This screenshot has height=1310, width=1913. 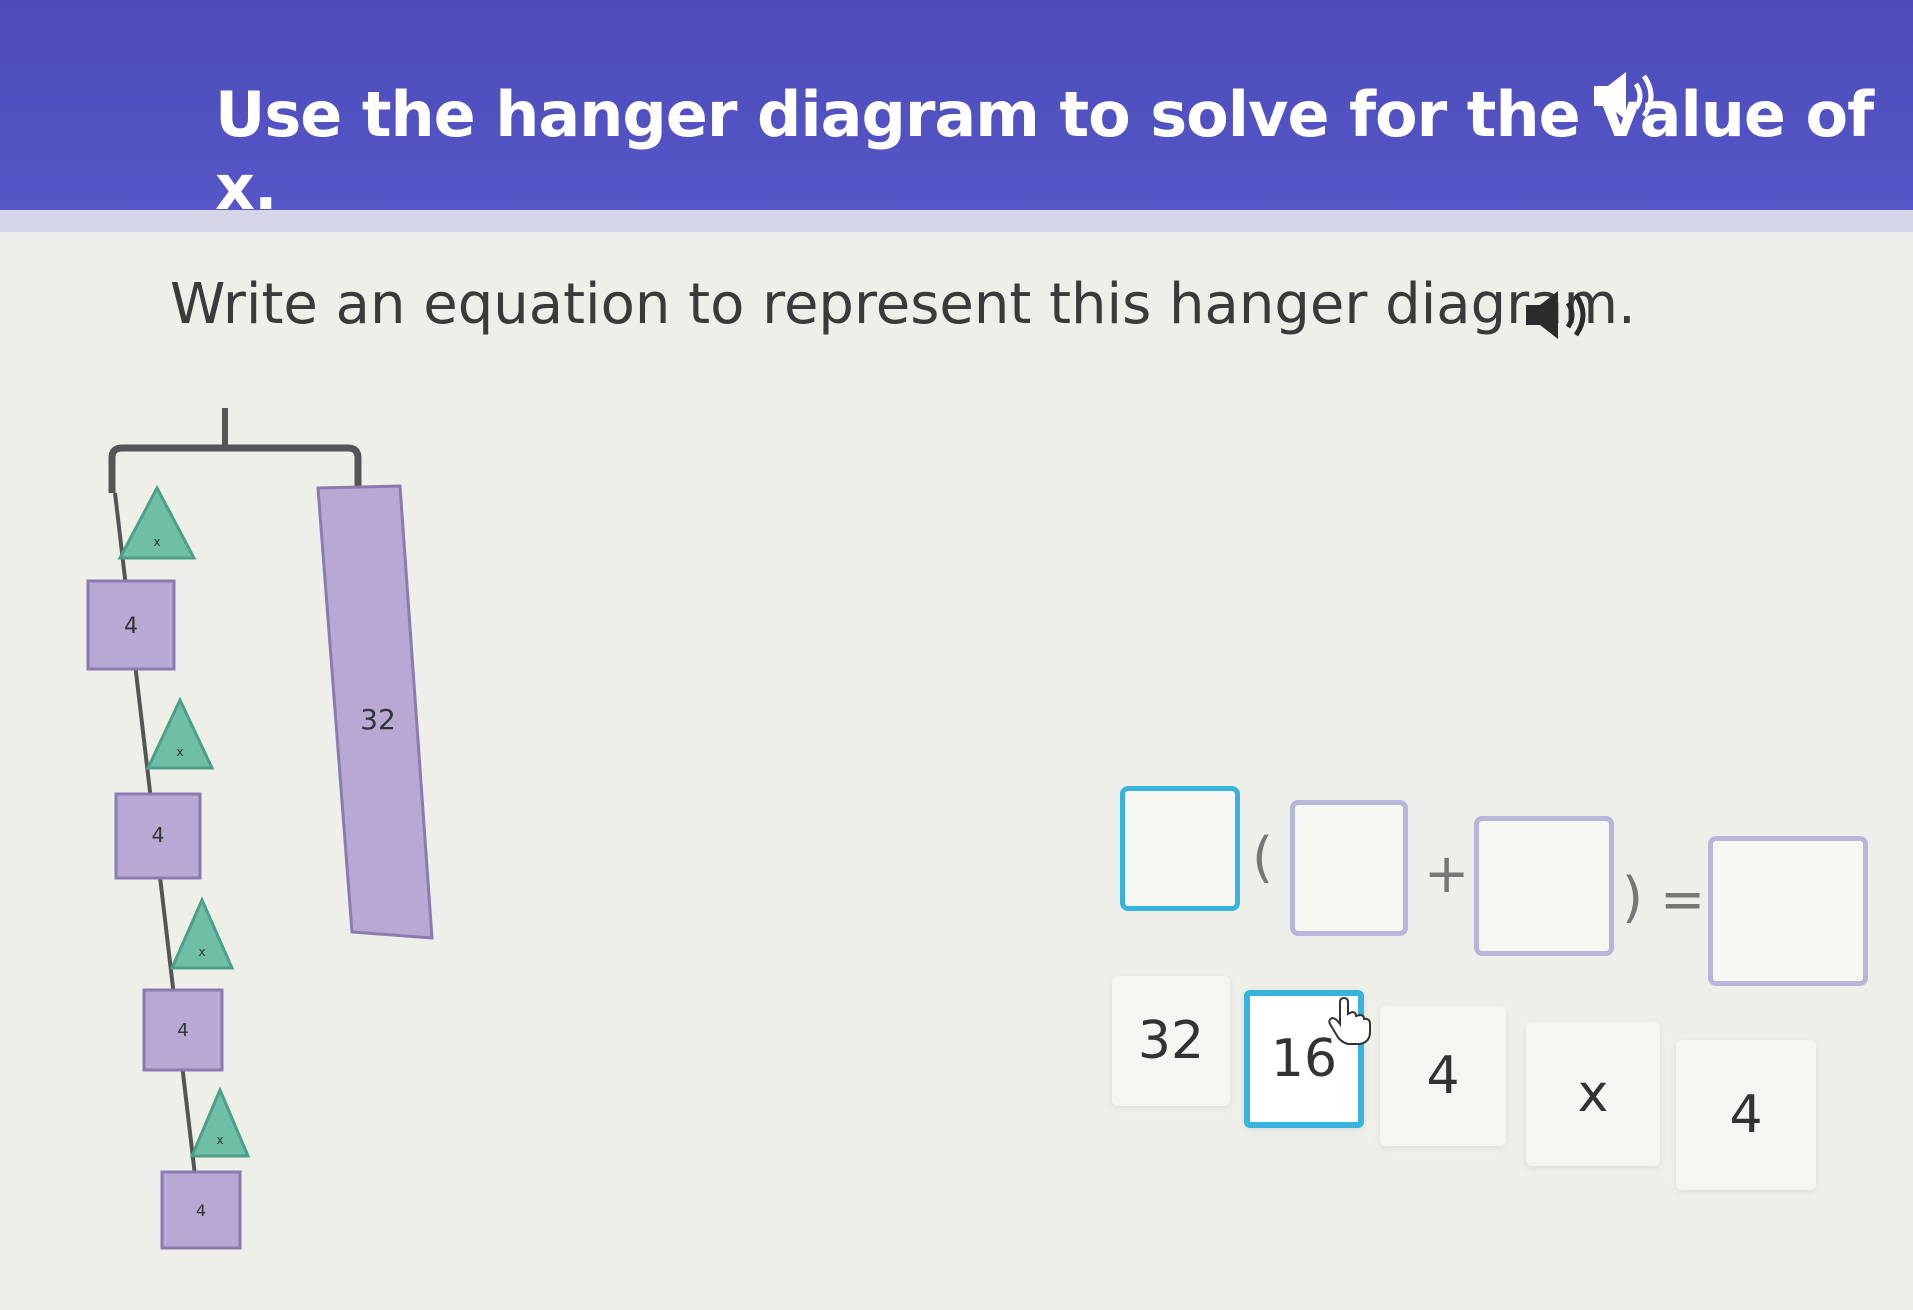 What do you see at coordinates (378, 719) in the screenshot?
I see `weight-label: 32` at bounding box center [378, 719].